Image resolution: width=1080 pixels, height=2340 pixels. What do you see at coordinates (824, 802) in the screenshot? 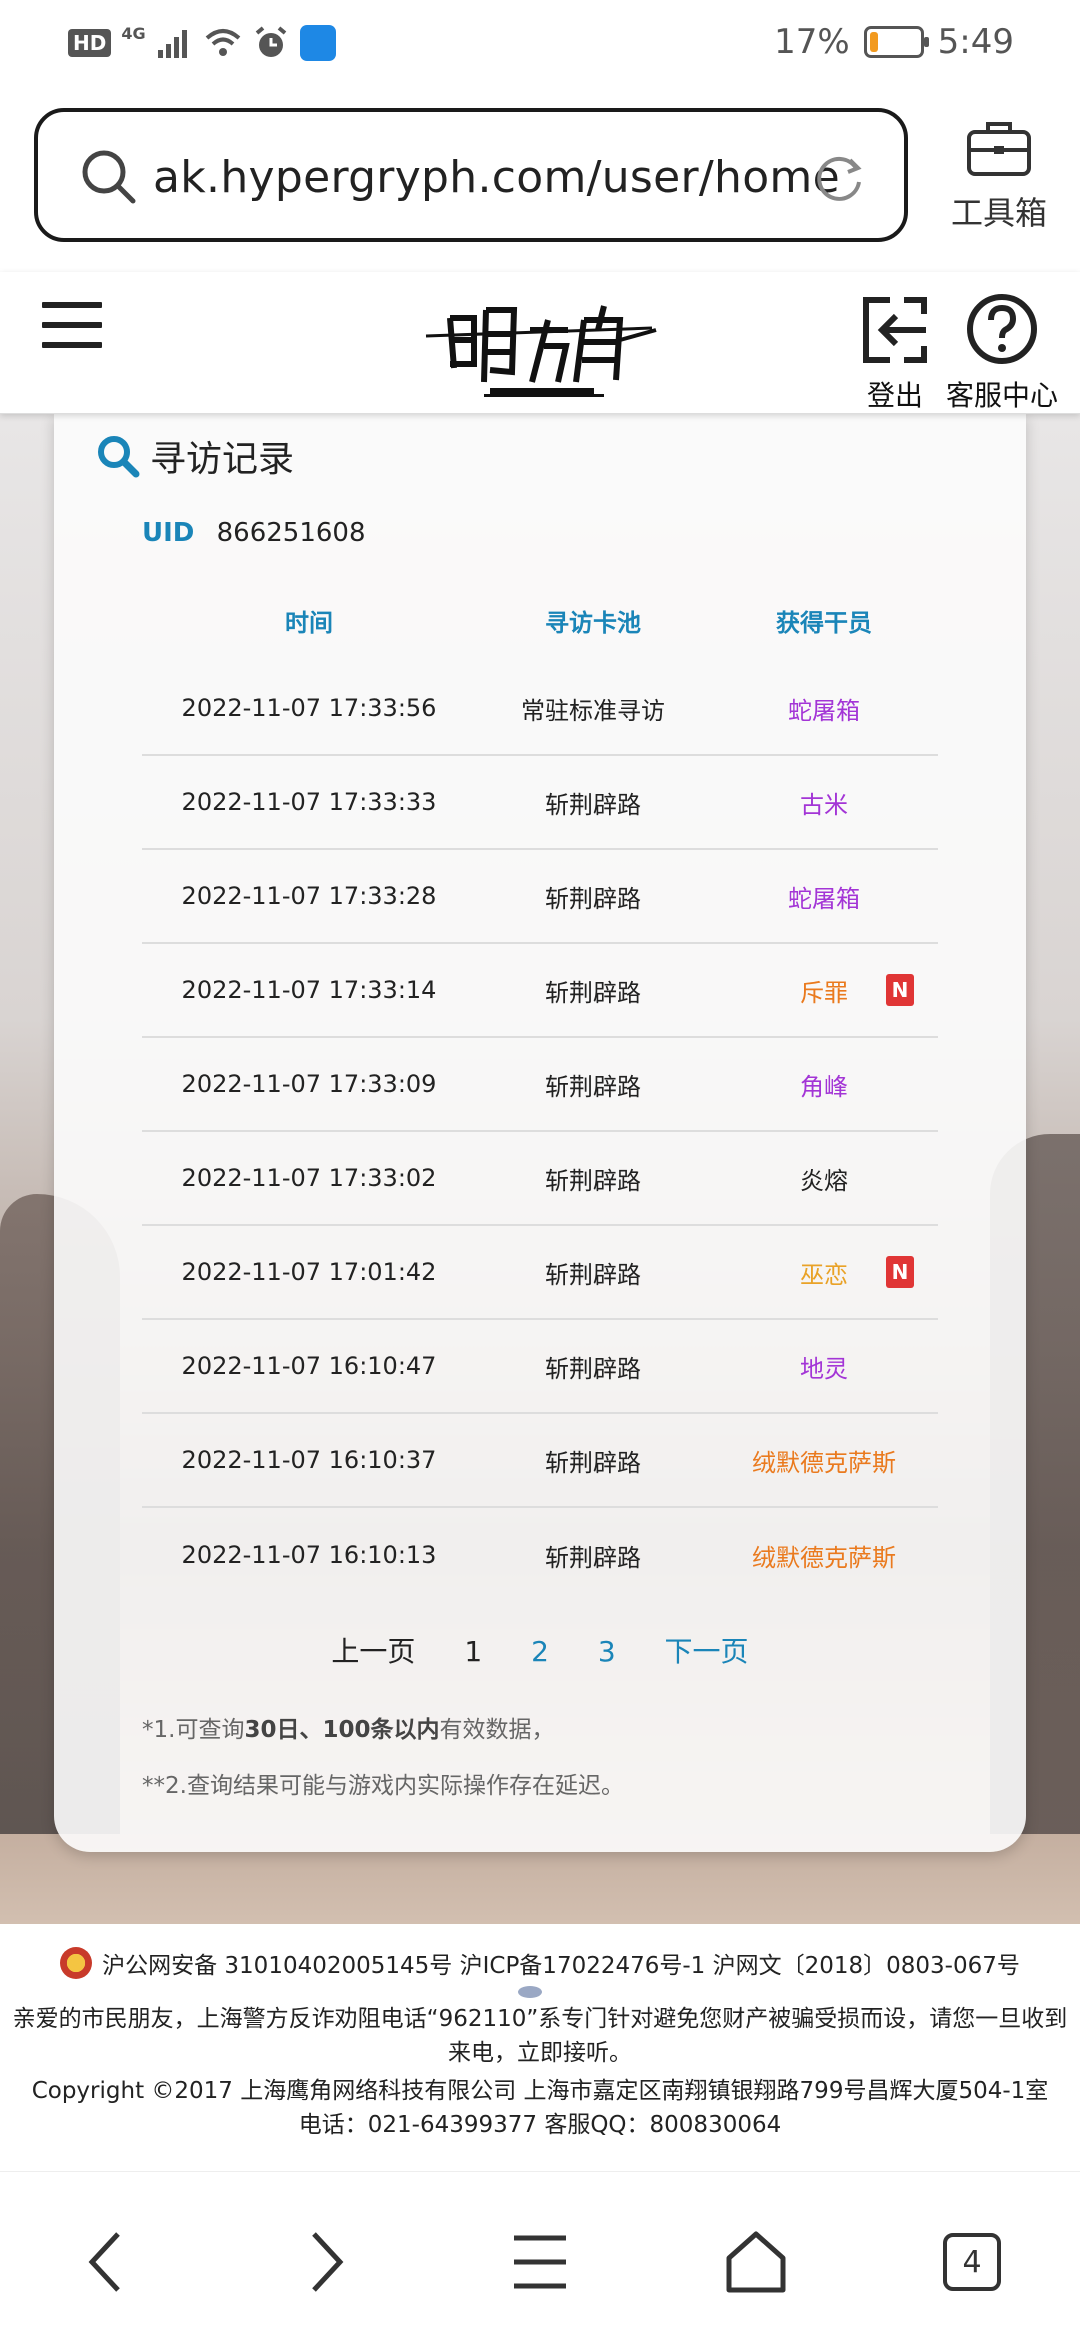
I see `row-operator-cell: 古米` at bounding box center [824, 802].